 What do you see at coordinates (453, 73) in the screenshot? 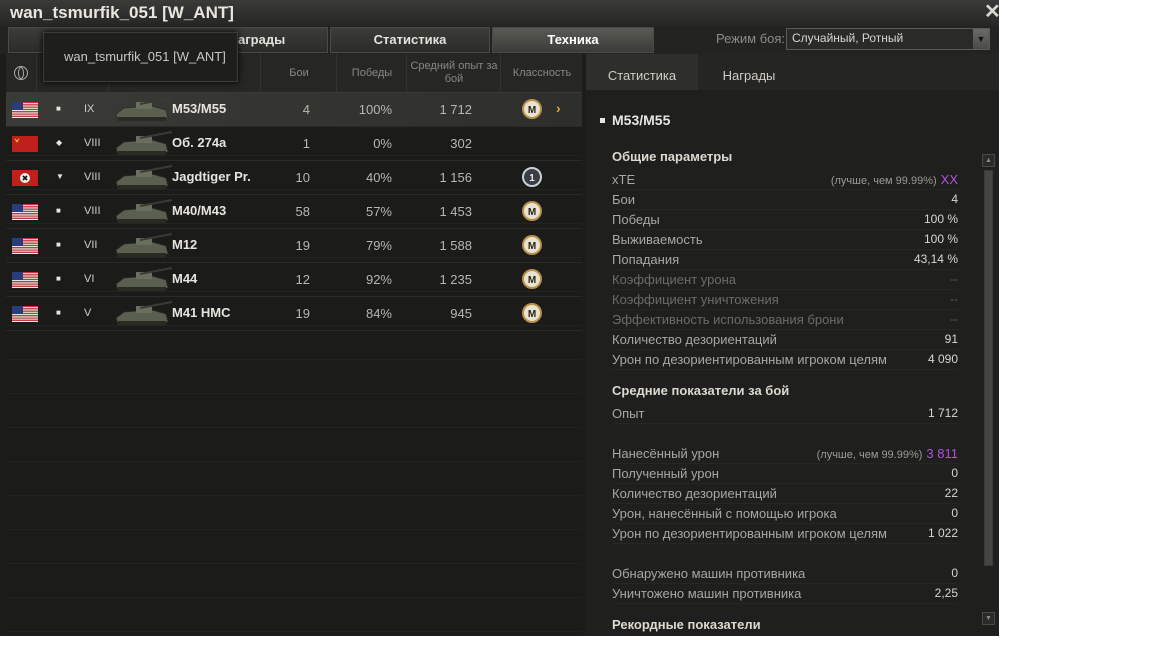
I see `header-avg-exp: Средний опыт за бой` at bounding box center [453, 73].